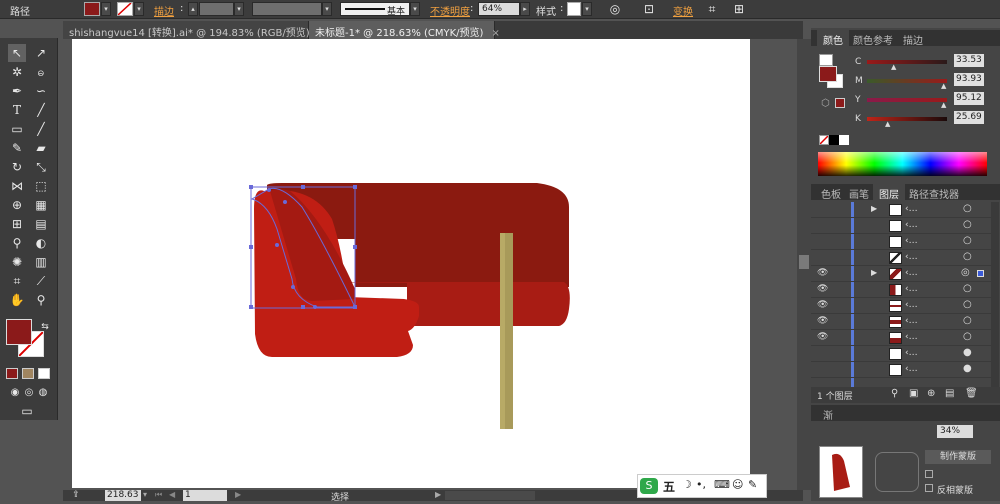 This screenshot has height=504, width=1000. I want to click on screen-mode-icon: ▭, so click(27, 411).